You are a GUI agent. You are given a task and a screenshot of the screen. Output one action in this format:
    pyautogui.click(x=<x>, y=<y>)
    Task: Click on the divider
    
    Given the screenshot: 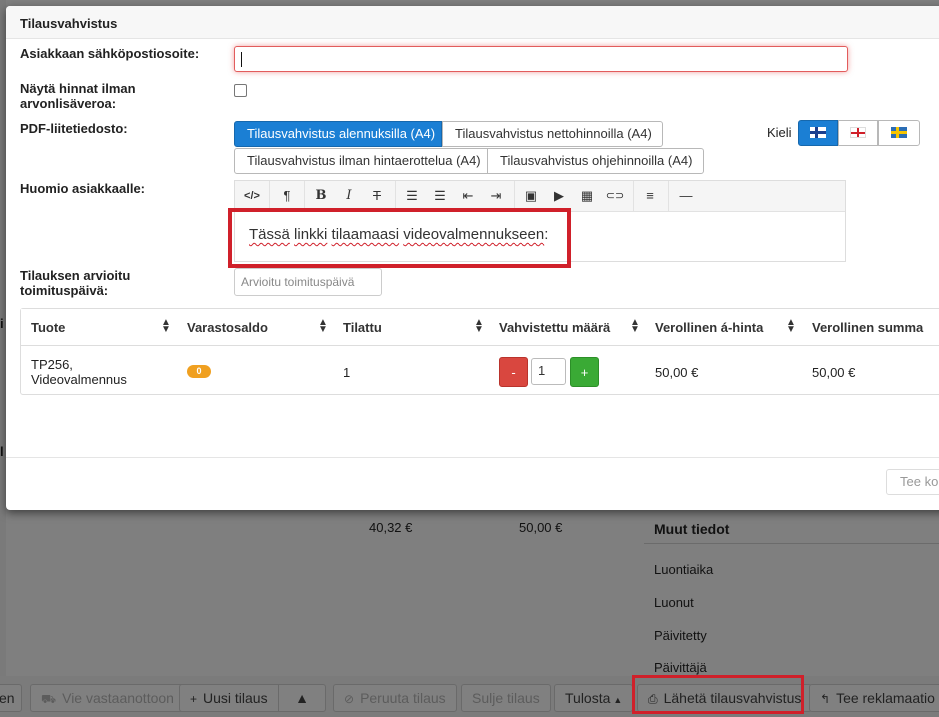 What is the action you would take?
    pyautogui.click(x=791, y=543)
    